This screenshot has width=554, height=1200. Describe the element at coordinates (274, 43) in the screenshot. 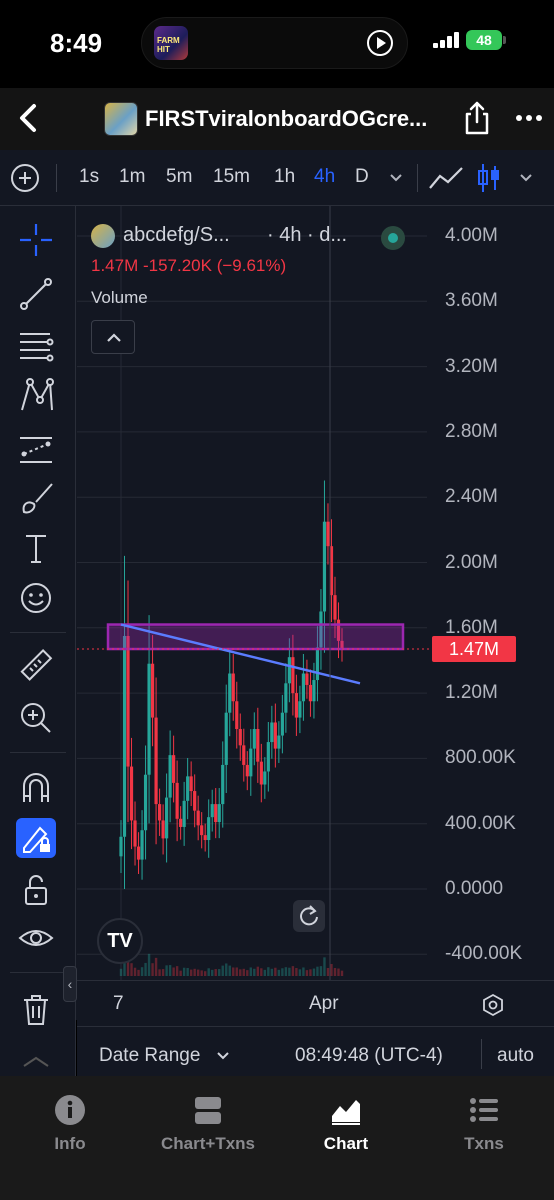

I see `dynamic-island: FARM HIT` at that location.